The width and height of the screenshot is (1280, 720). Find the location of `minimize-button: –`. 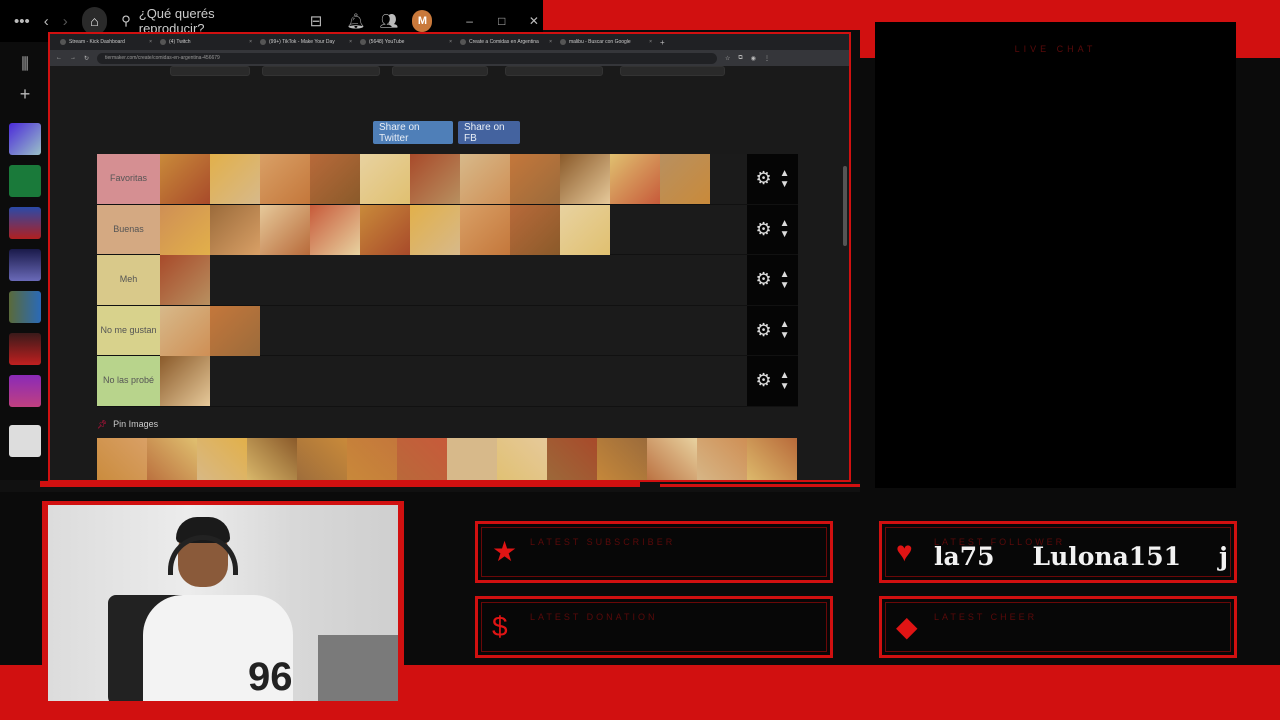

minimize-button: – is located at coordinates (469, 21).